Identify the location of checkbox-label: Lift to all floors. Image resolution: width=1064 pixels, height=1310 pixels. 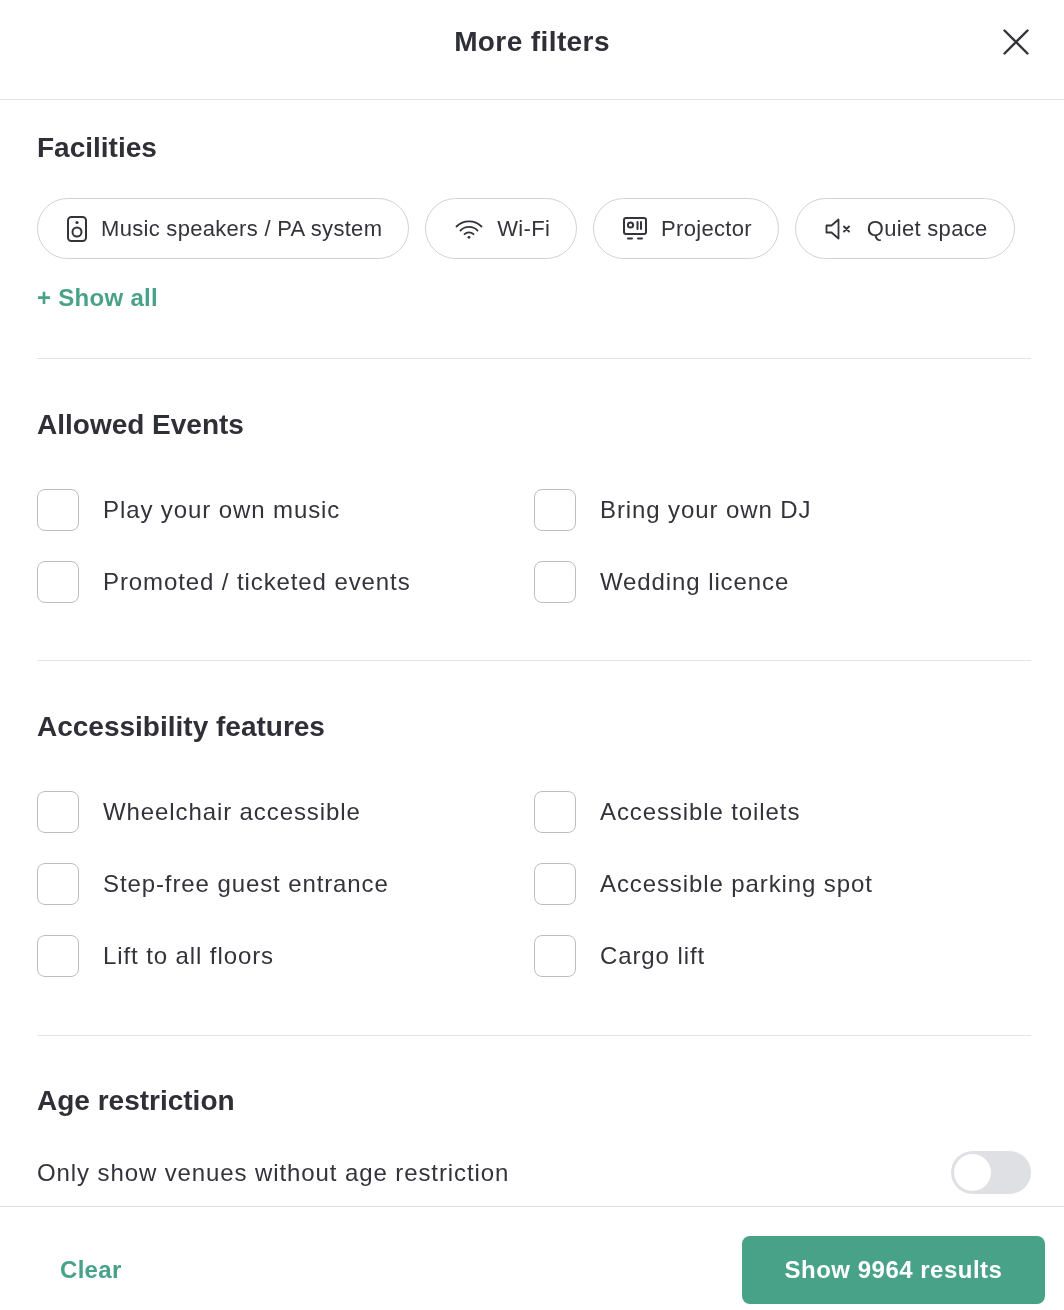
(188, 956).